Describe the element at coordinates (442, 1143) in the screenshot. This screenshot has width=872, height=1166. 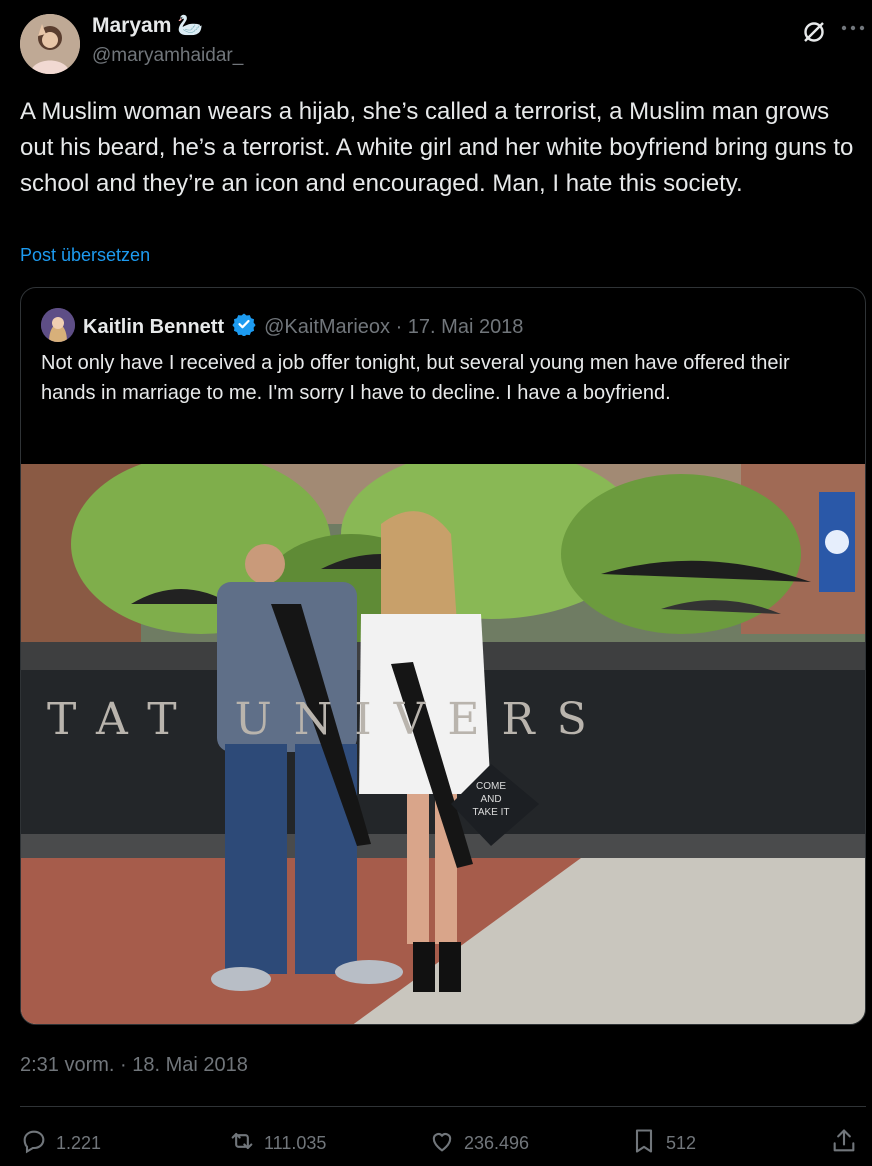
I see `heart-icon` at that location.